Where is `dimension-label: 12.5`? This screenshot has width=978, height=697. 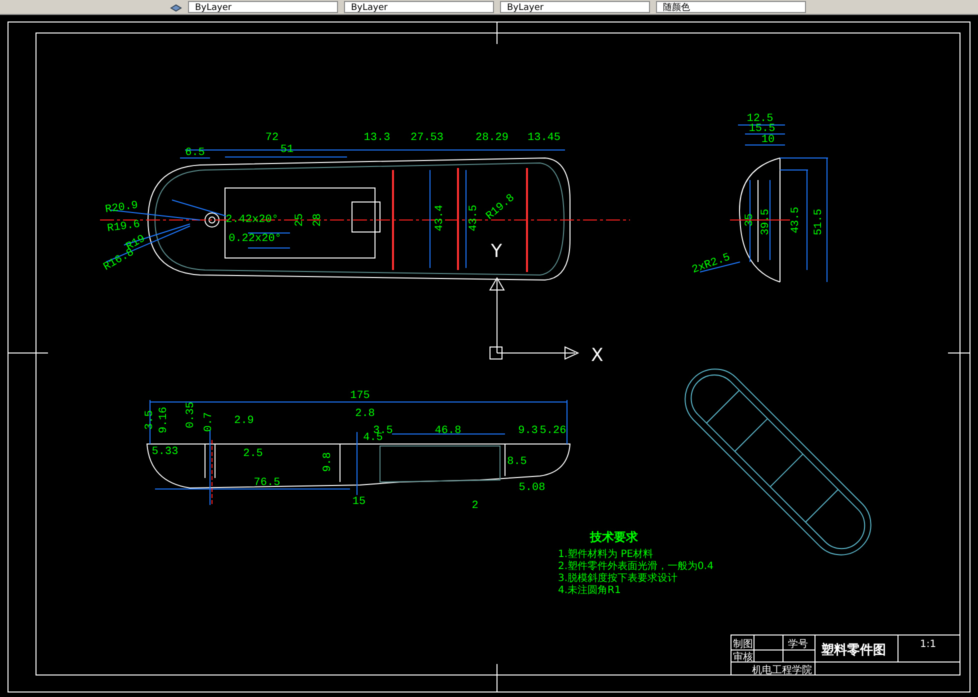
dimension-label: 12.5 is located at coordinates (760, 119).